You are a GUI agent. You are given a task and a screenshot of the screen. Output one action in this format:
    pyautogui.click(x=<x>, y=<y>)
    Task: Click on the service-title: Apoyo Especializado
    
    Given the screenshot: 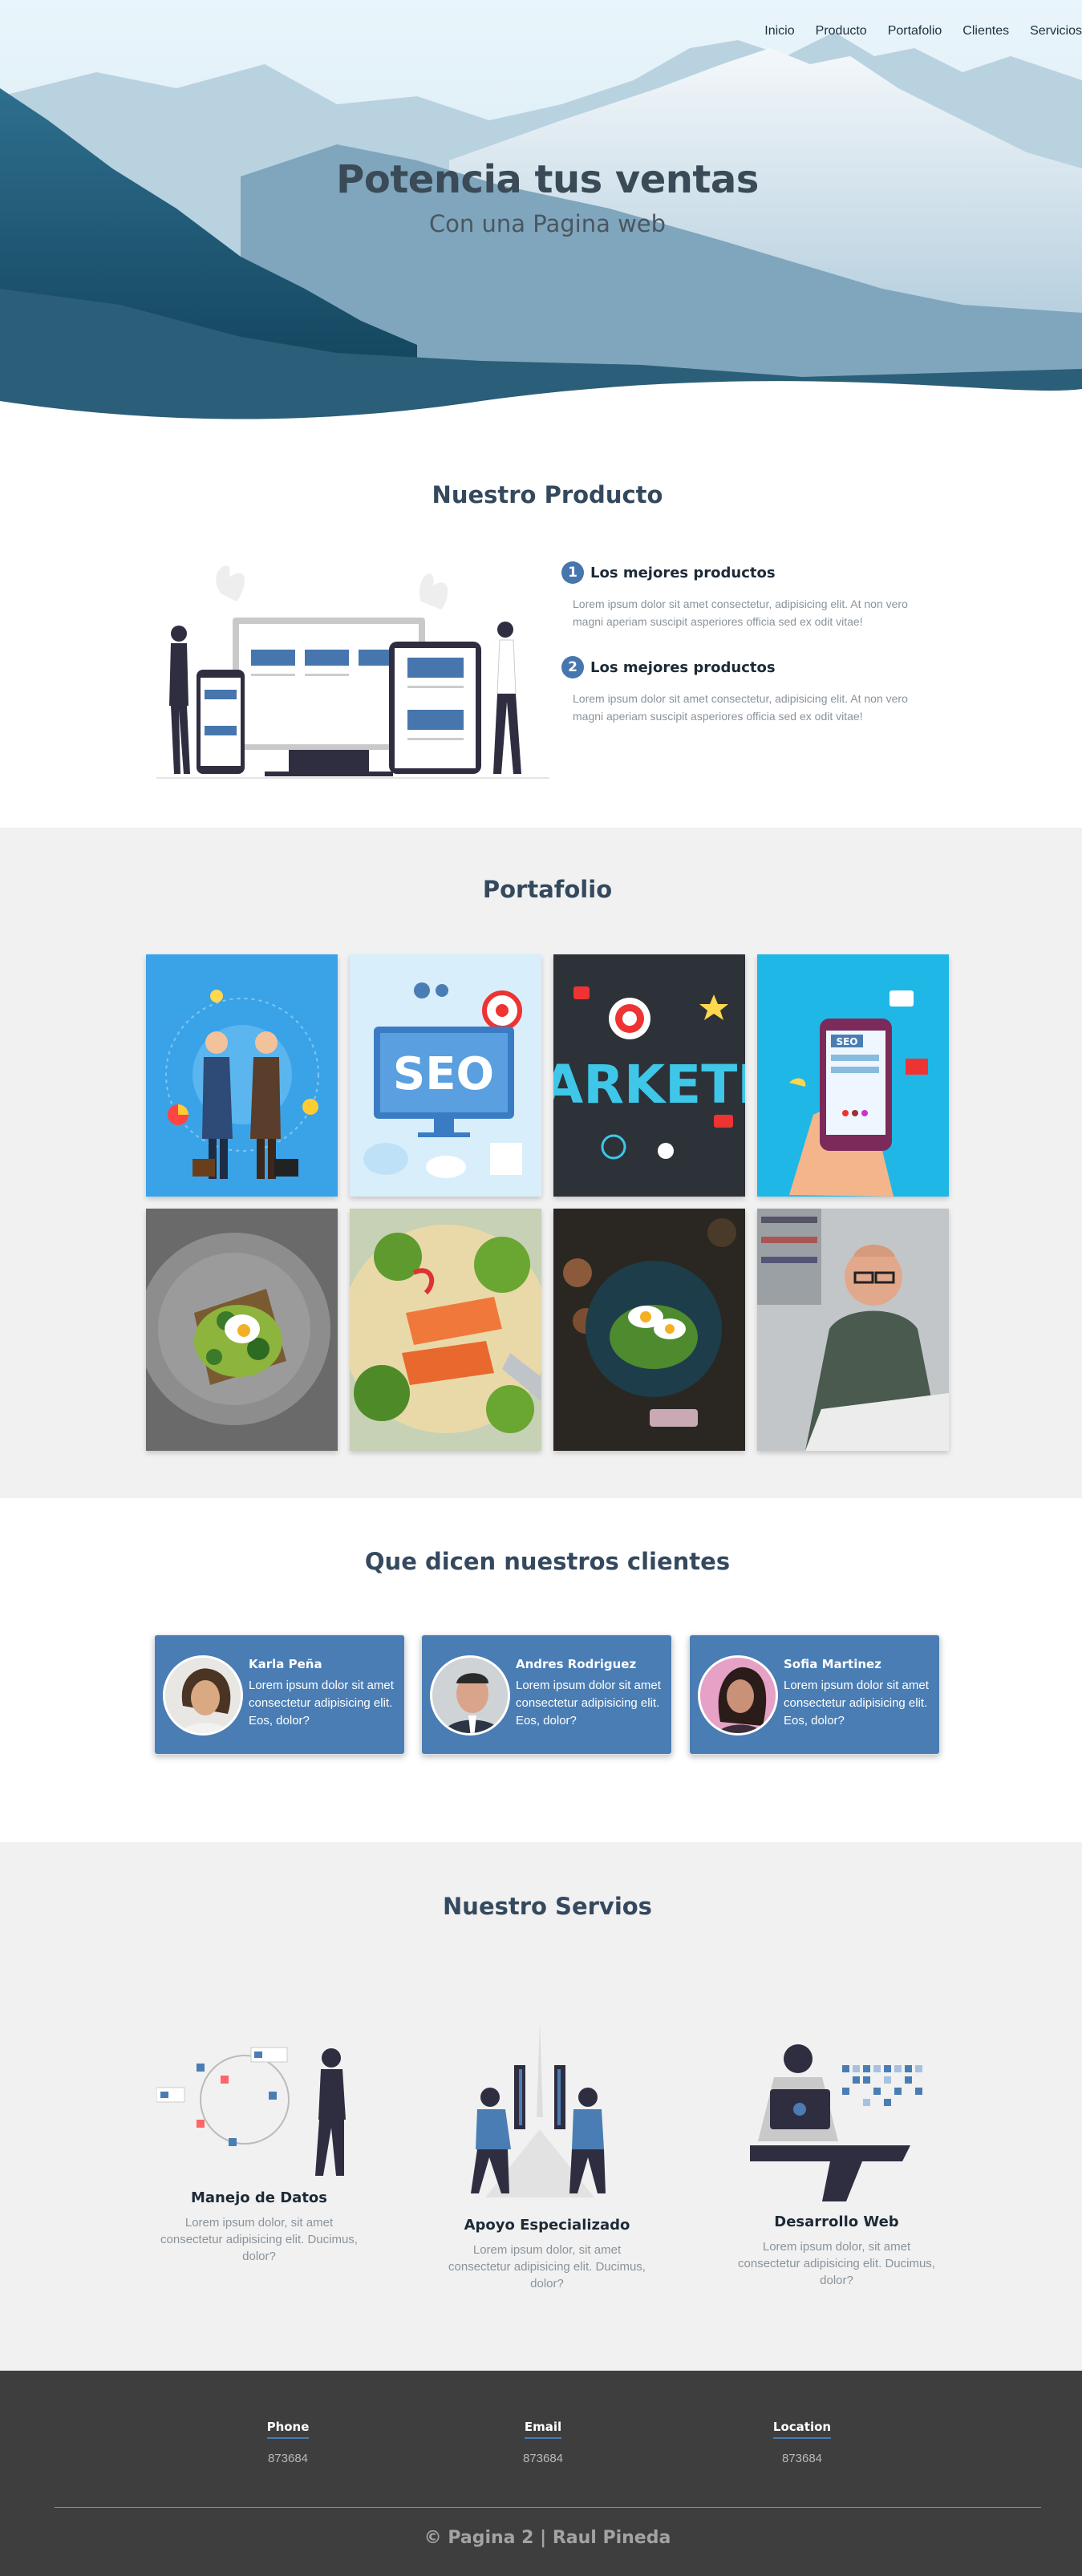 What is the action you would take?
    pyautogui.click(x=547, y=2225)
    